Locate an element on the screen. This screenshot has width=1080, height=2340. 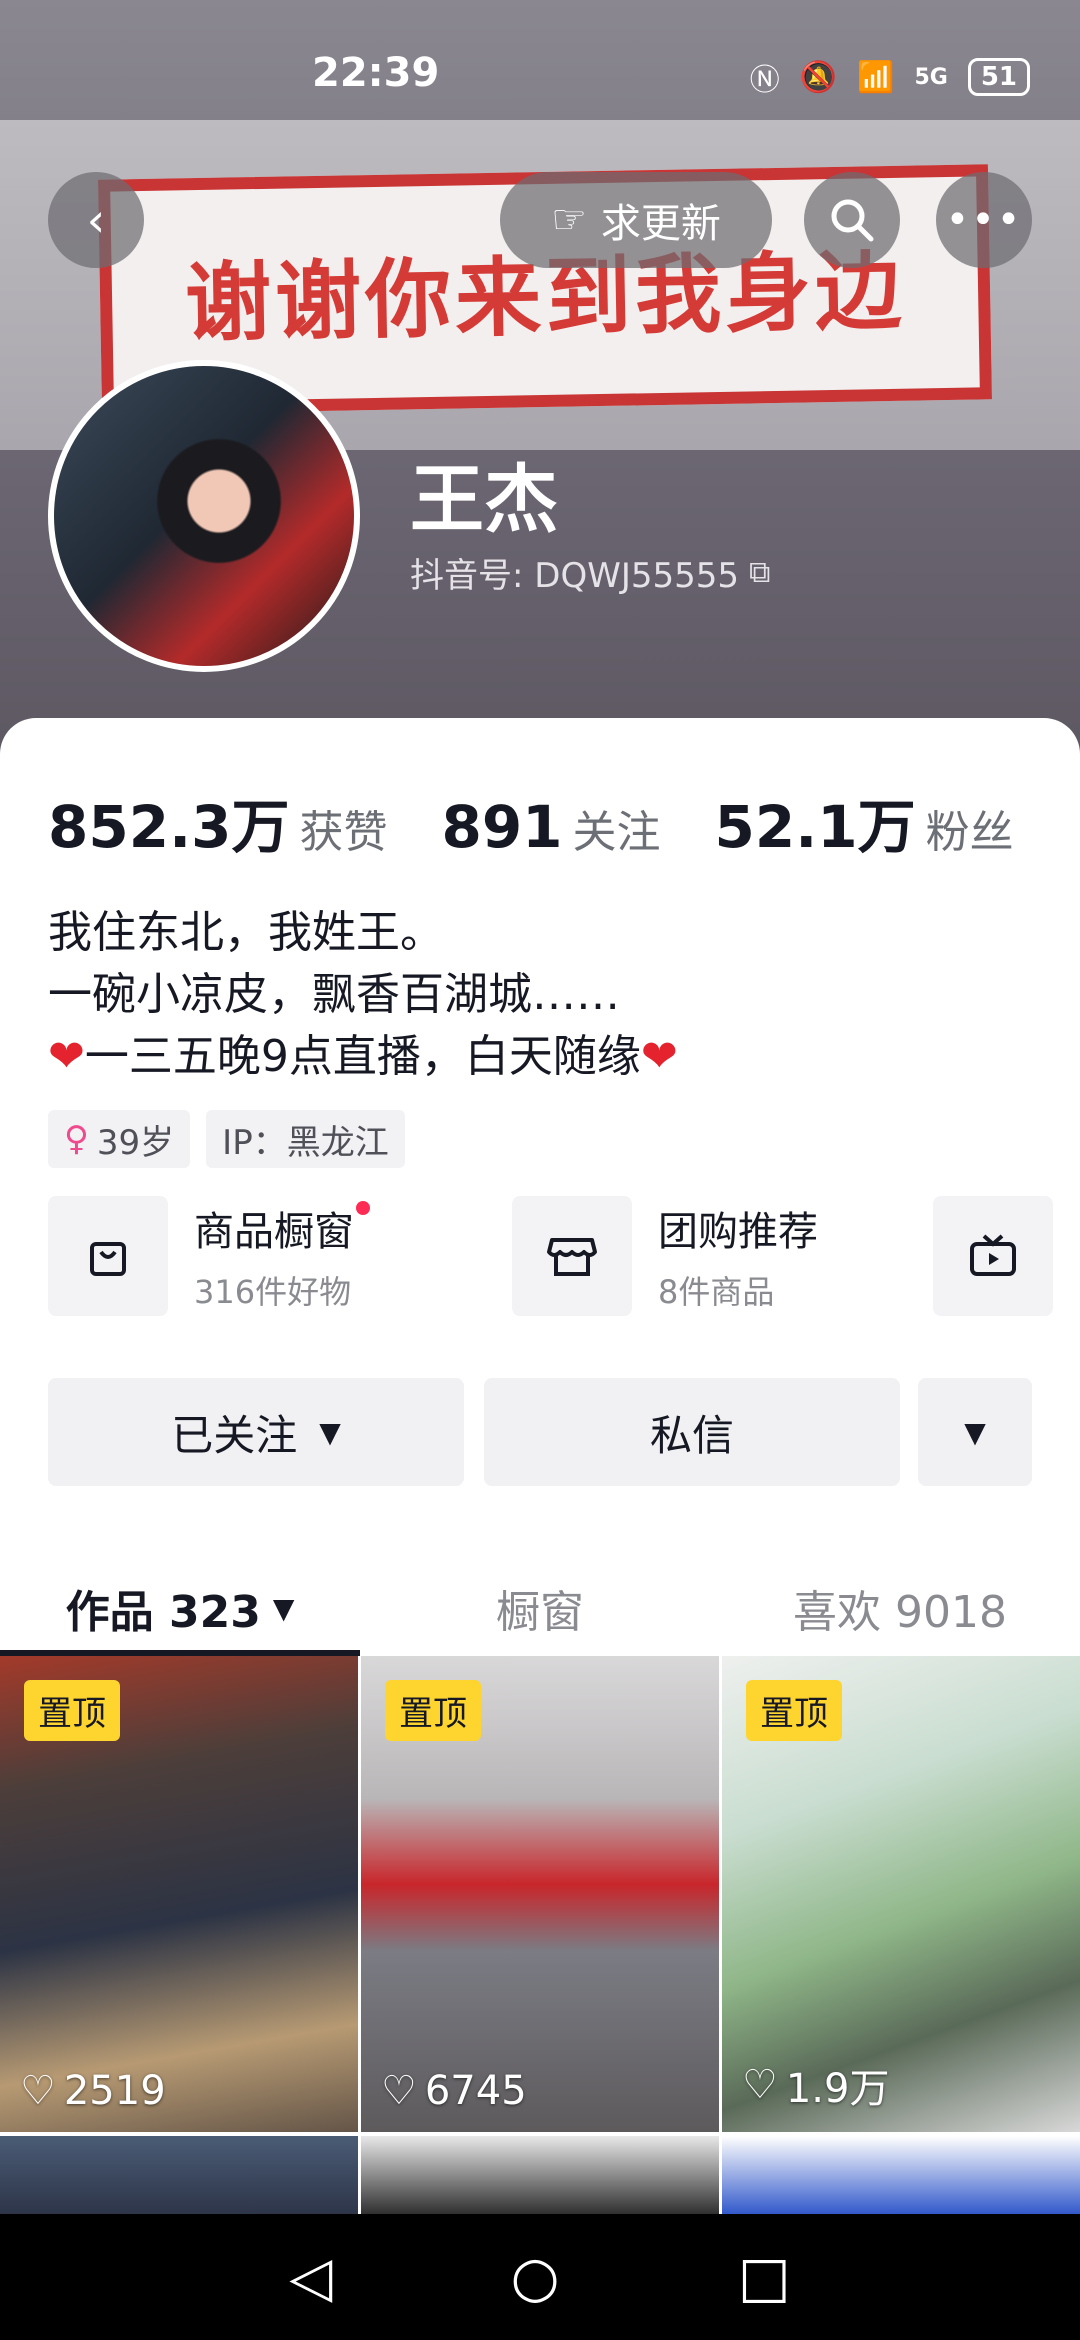
bio-line: 一三五晚9点直播，白天随缘 is located at coordinates (362, 1056).